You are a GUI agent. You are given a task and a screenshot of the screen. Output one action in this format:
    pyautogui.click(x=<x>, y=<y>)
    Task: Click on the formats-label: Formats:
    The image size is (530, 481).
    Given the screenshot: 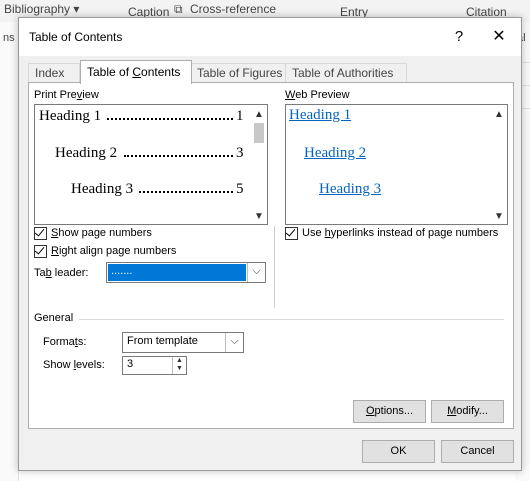 What is the action you would take?
    pyautogui.click(x=65, y=342)
    